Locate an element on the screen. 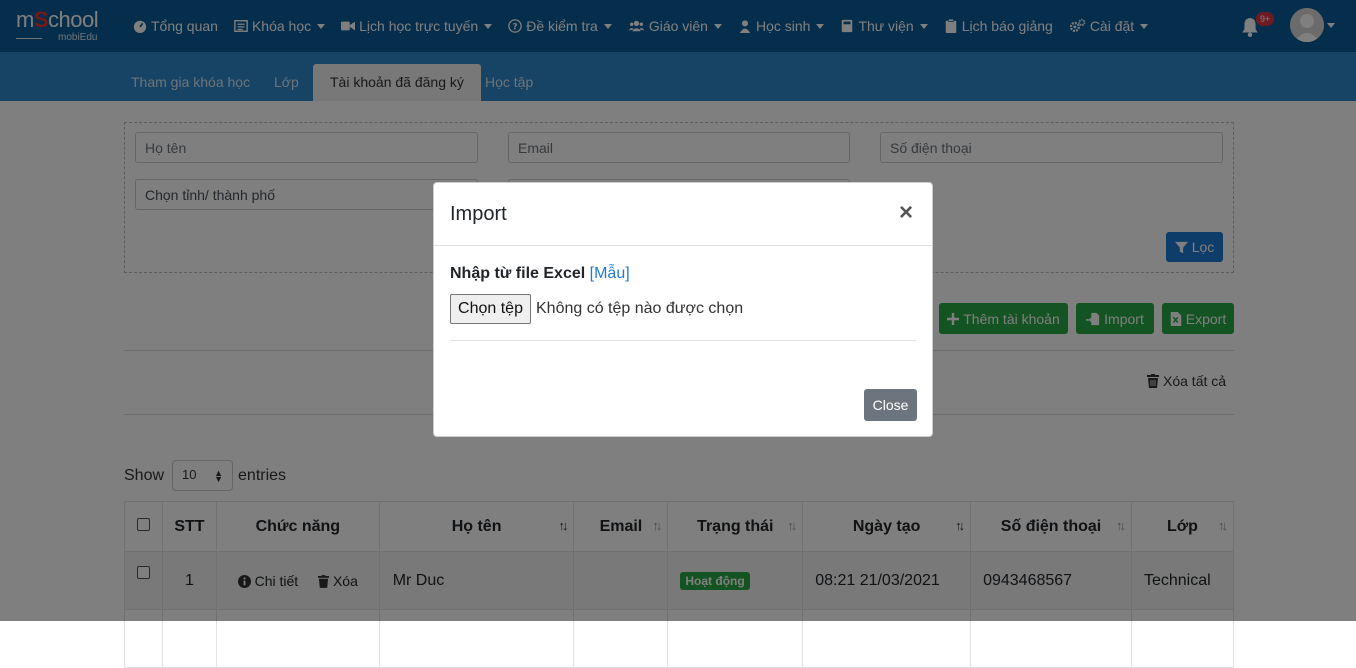 The height and width of the screenshot is (668, 1356). modal-divider is located at coordinates (683, 340).